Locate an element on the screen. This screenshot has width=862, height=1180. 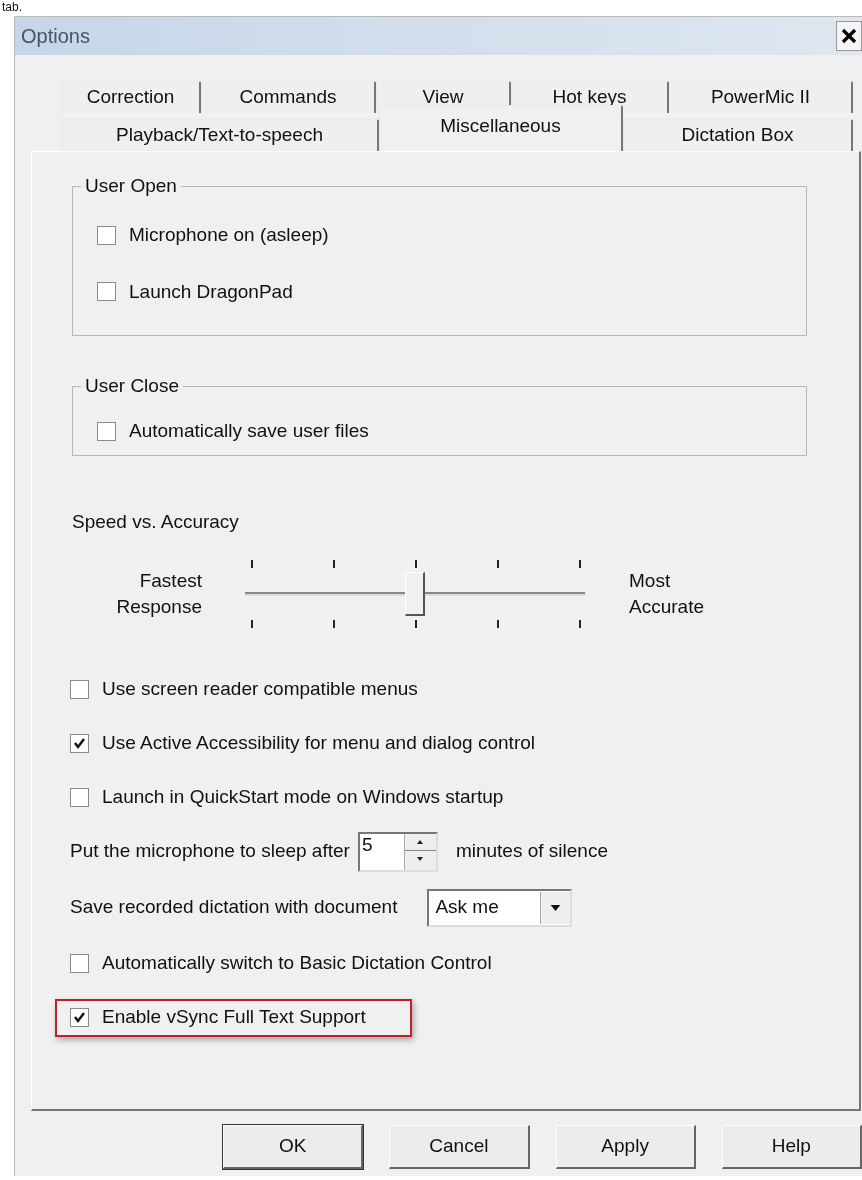
tab: PowerMic II is located at coordinates (761, 97).